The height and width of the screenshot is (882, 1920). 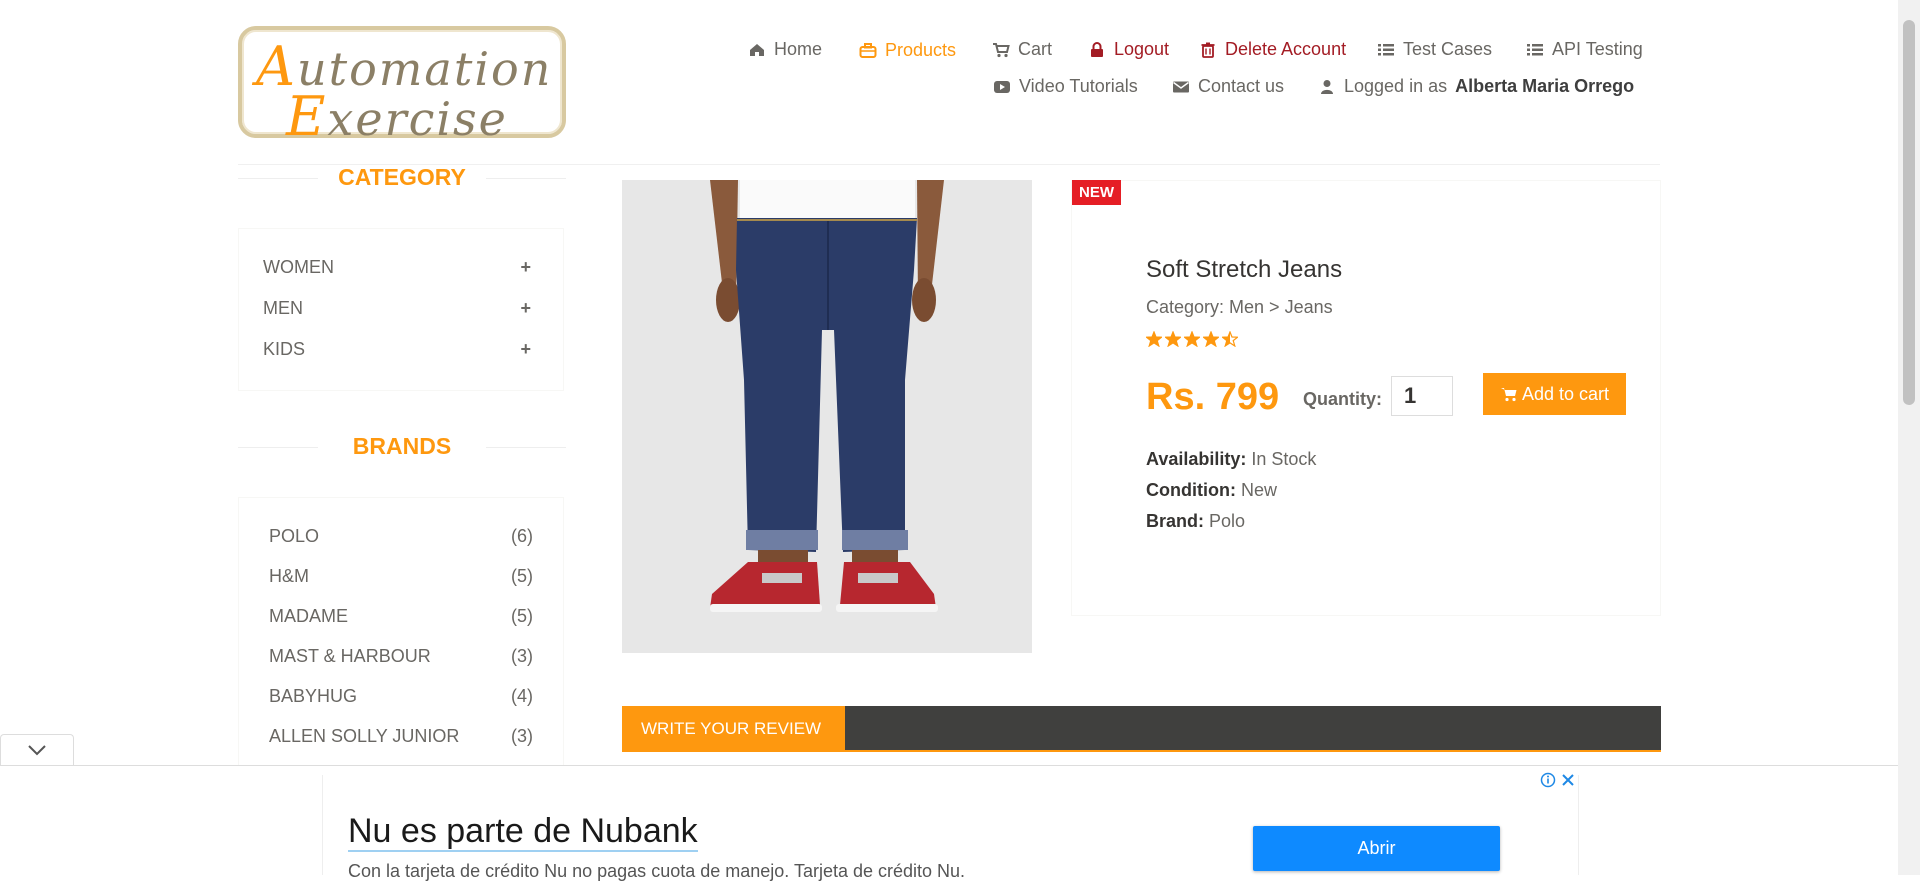 I want to click on nav-delete-account-label: Delete Account, so click(x=1286, y=49).